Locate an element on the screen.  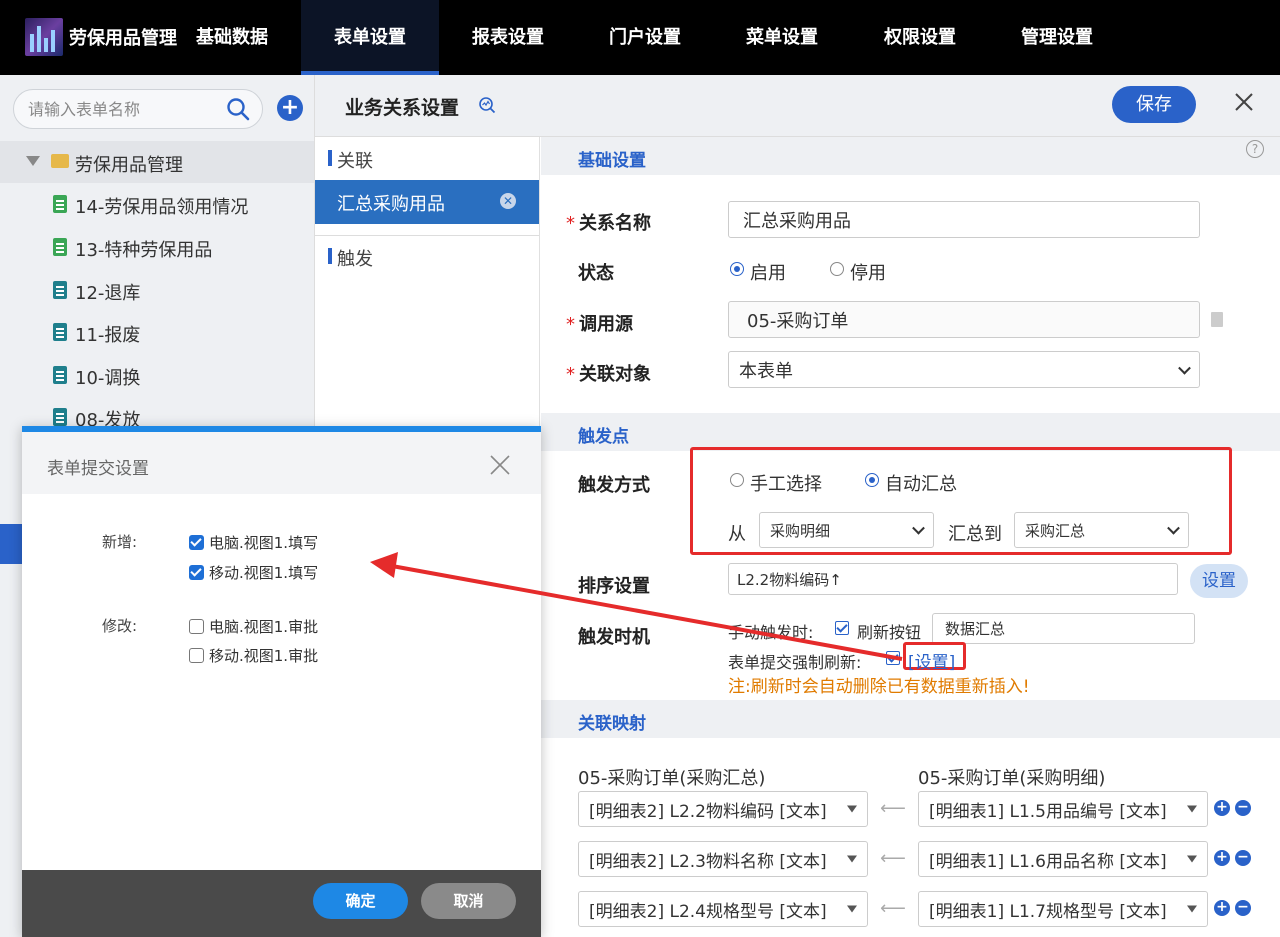
nav-item-admin-settings: 管理设置 is located at coordinates (1057, 37).